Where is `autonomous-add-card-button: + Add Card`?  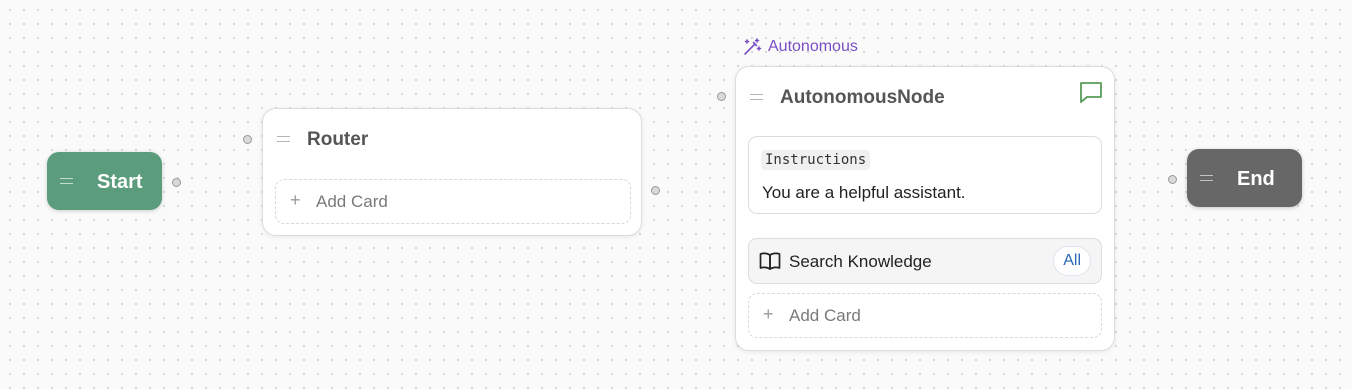
autonomous-add-card-button: + Add Card is located at coordinates (925, 315).